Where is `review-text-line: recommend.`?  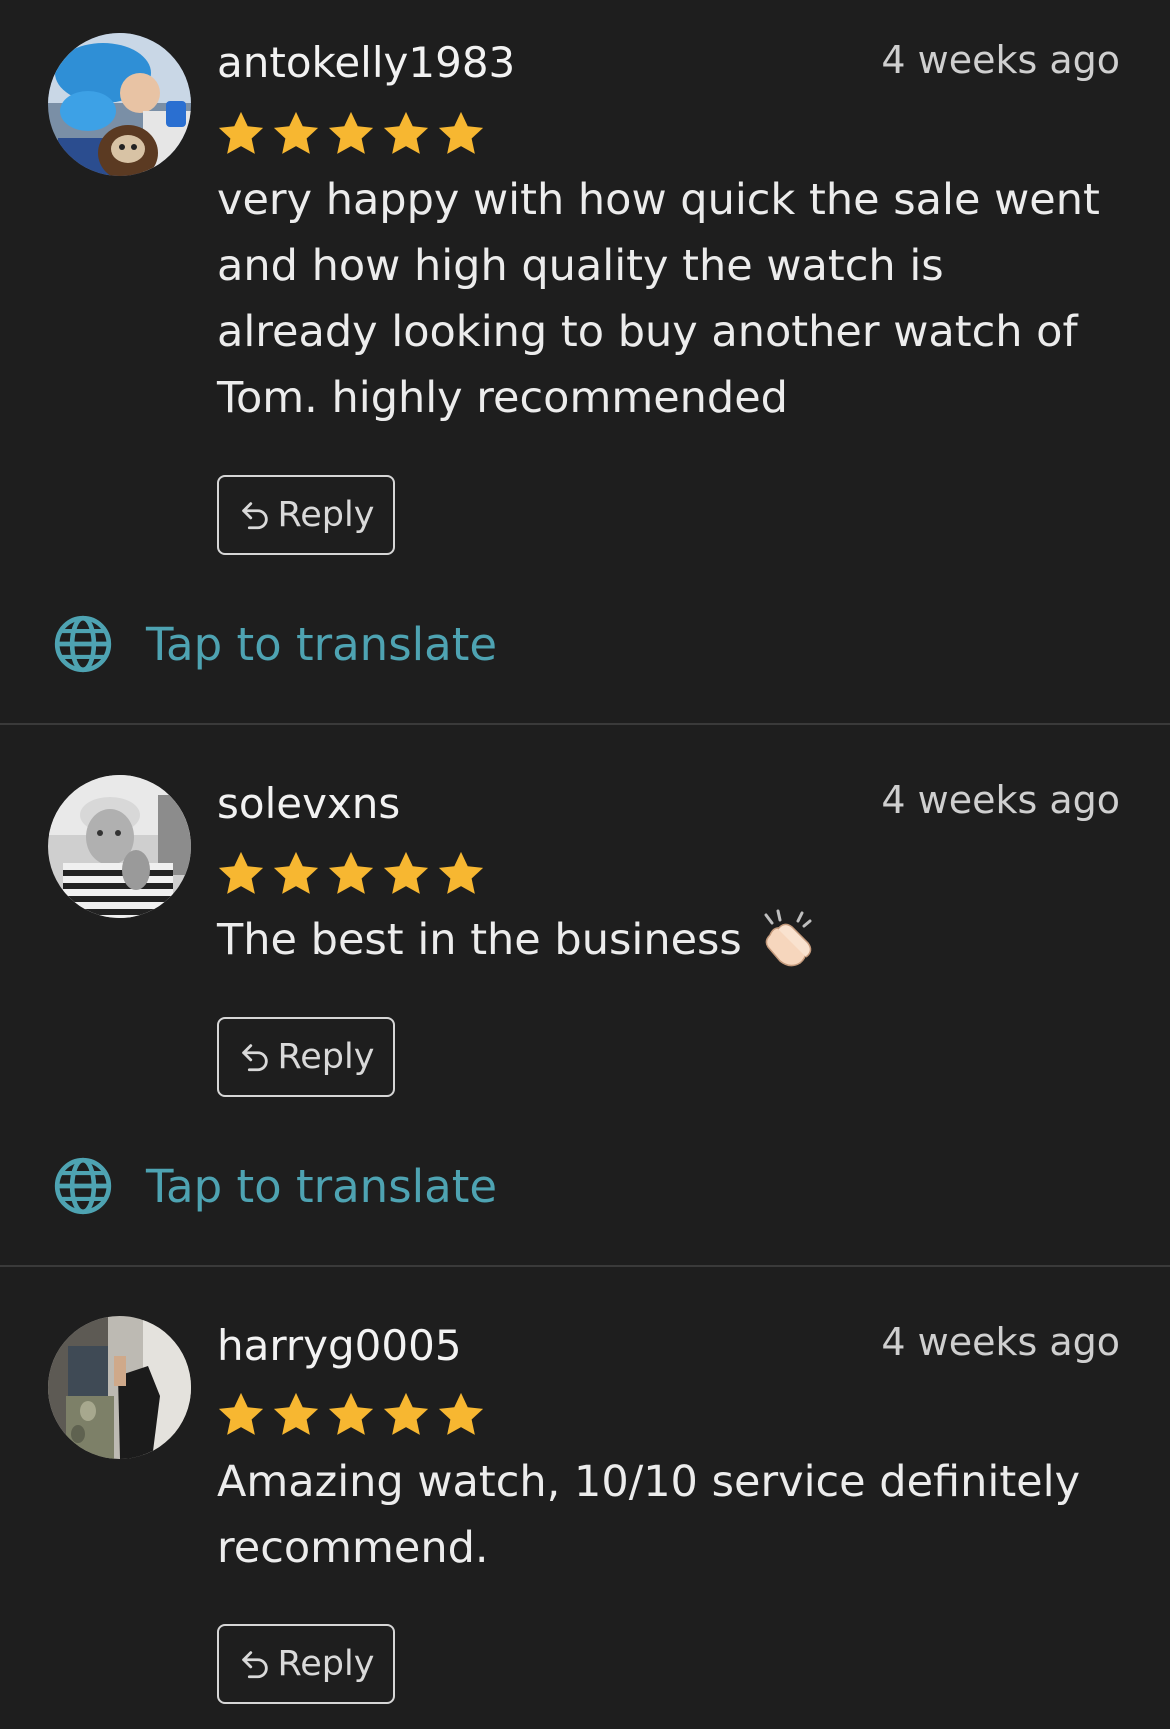 review-text-line: recommend. is located at coordinates (353, 1548).